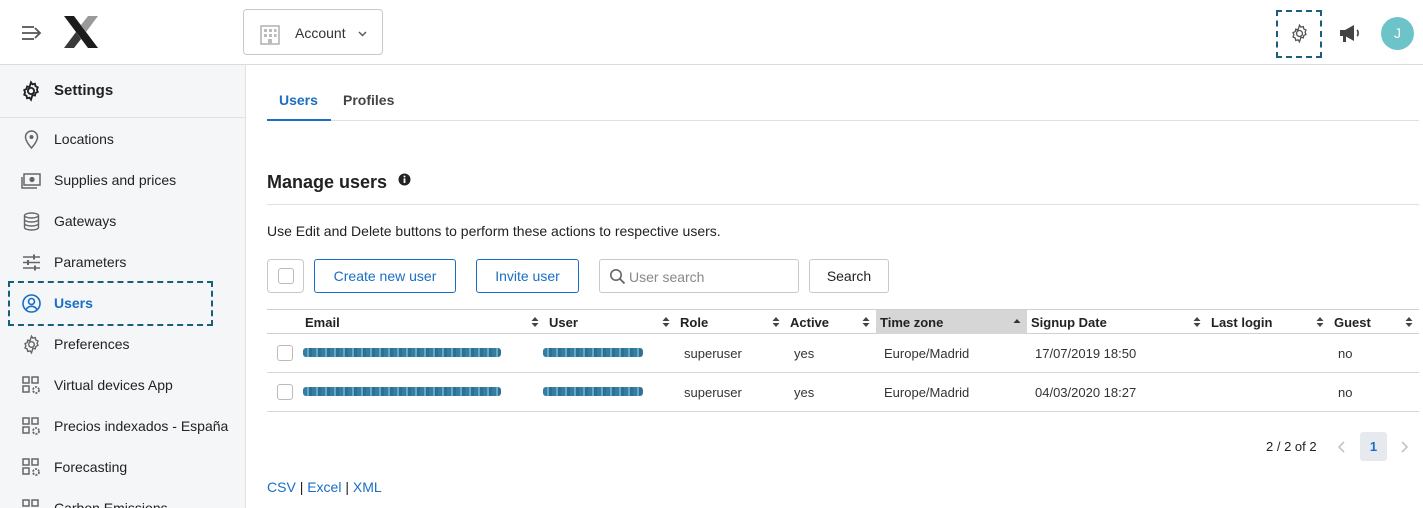  What do you see at coordinates (122, 139) in the screenshot?
I see `sidebar-item-locations: Locations` at bounding box center [122, 139].